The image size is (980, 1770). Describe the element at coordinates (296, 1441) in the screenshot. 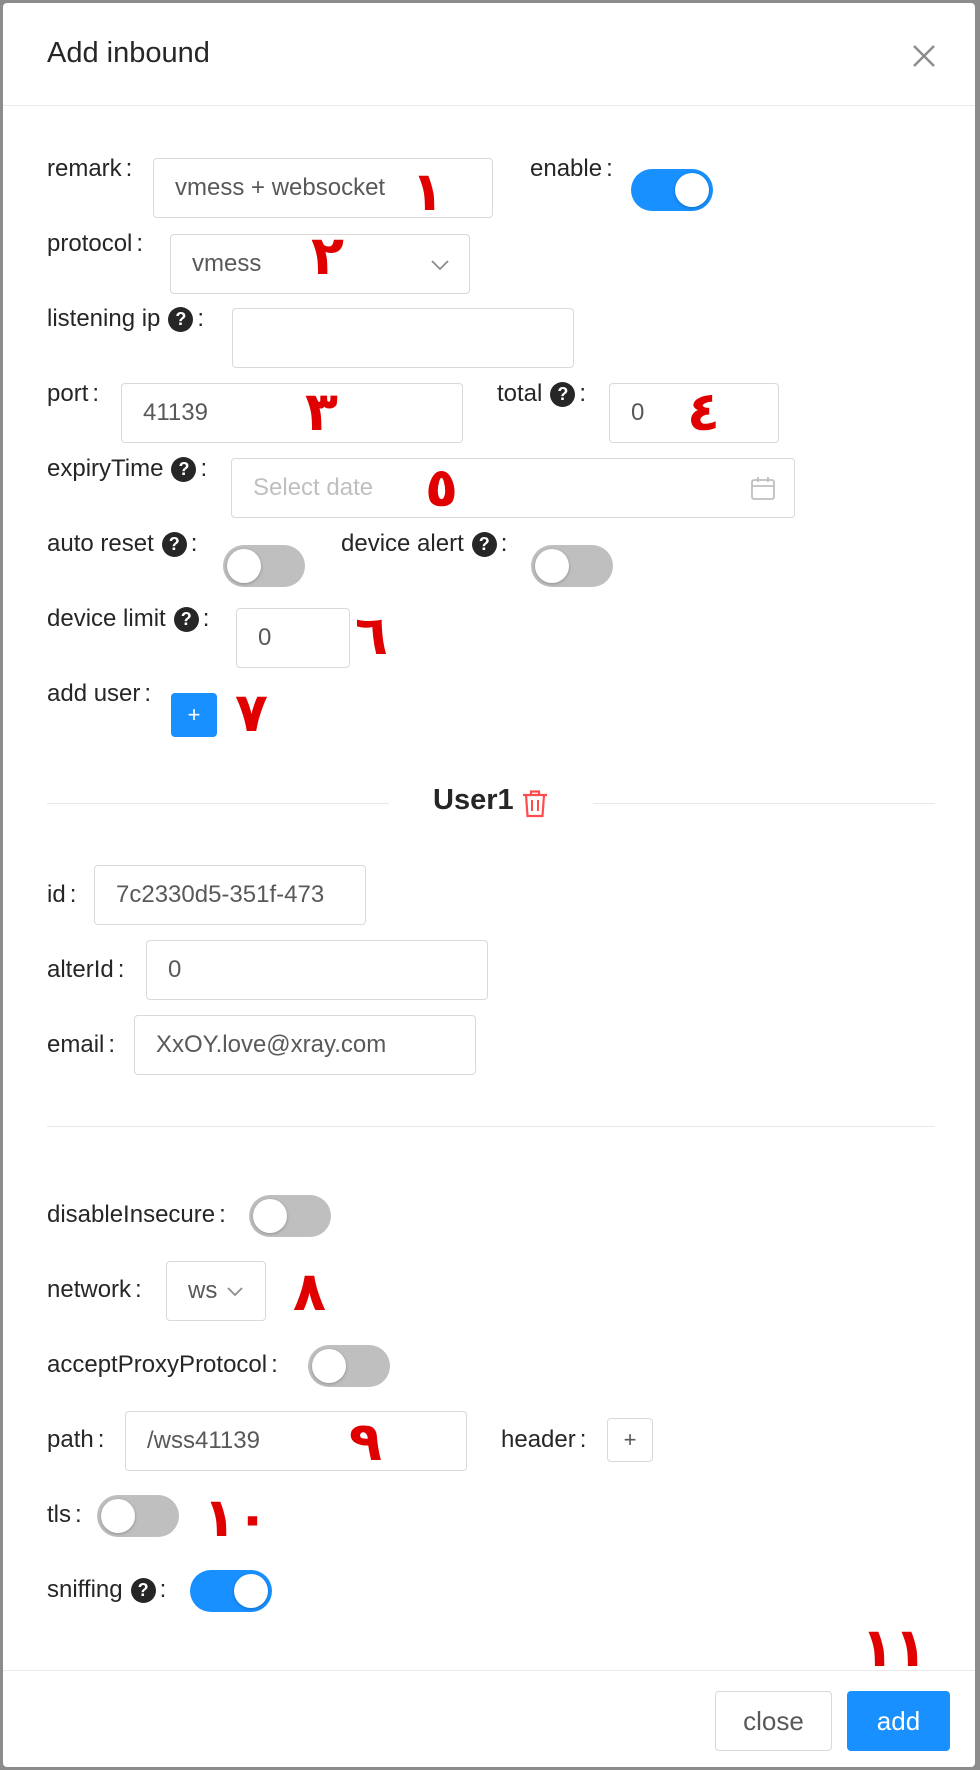

I see `path-input: /wss41139` at that location.